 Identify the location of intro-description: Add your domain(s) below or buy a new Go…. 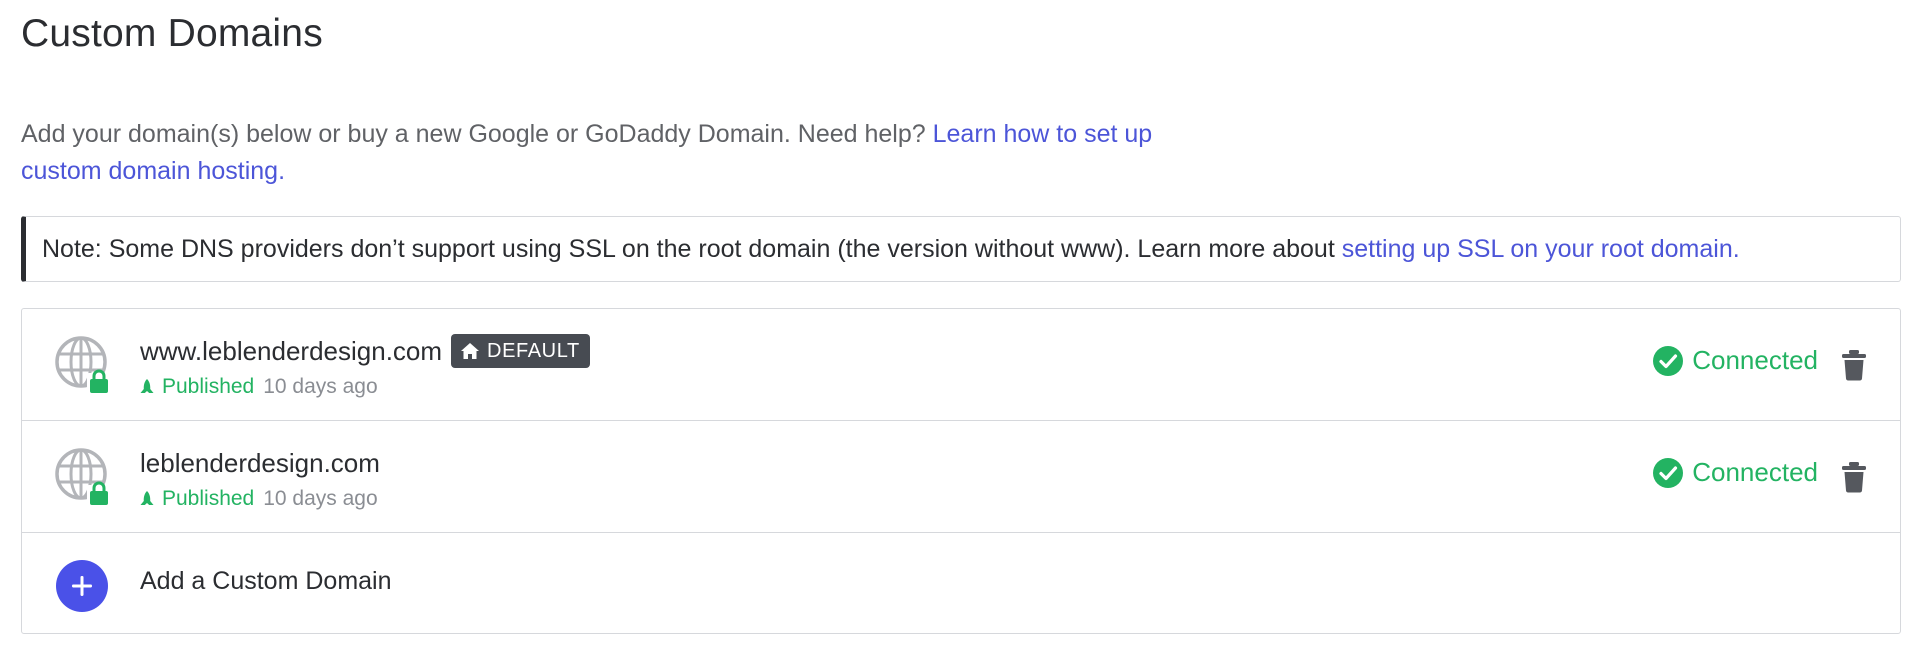
(477, 134).